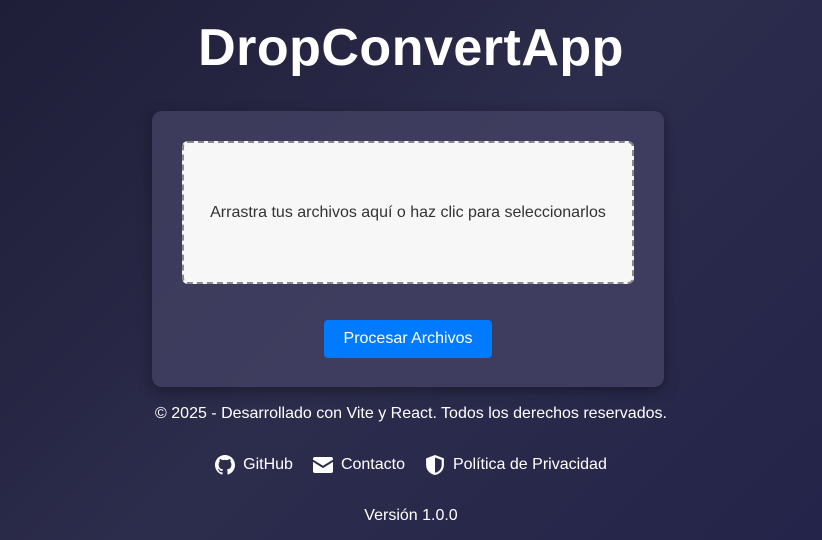 This screenshot has width=822, height=540. Describe the element at coordinates (372, 464) in the screenshot. I see `contact-link-label: Contacto` at that location.